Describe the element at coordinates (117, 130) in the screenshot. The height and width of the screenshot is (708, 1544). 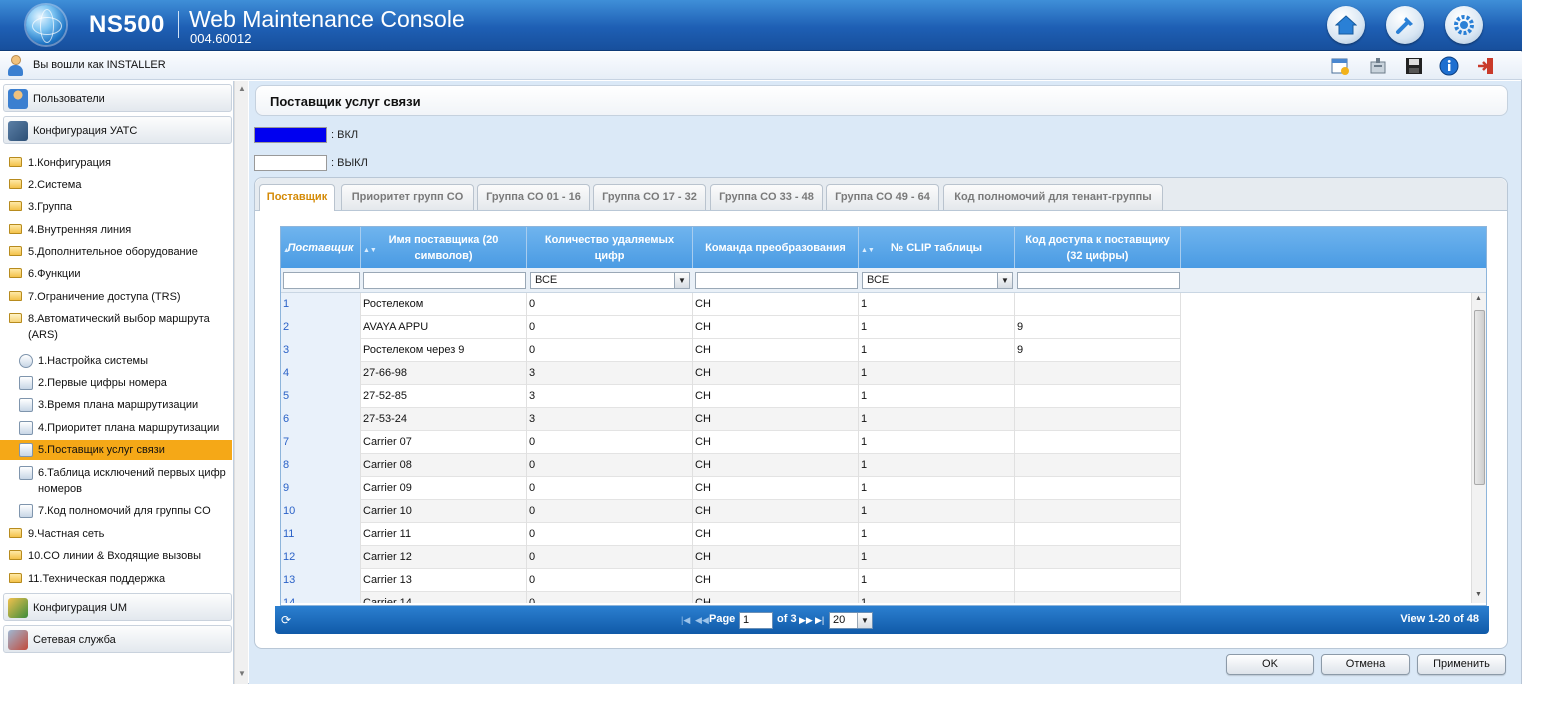
I see `sidebar-section-pbx-config: Конфигурация УАТС` at that location.